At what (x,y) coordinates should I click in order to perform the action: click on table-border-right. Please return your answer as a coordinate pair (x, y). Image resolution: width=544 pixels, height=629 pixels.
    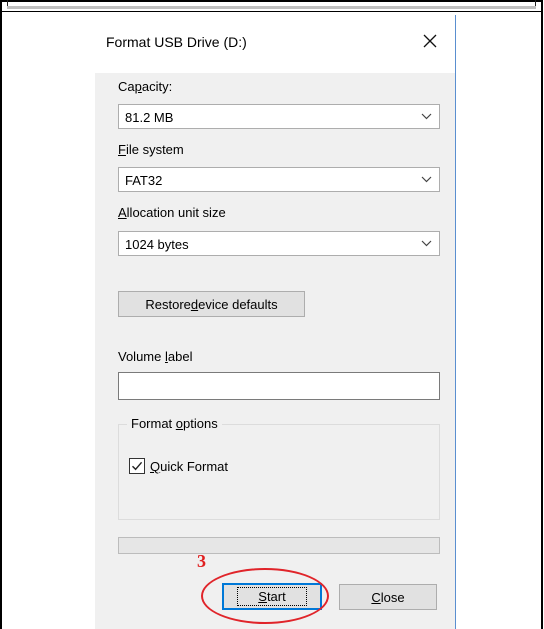
    Looking at the image, I should click on (542, 314).